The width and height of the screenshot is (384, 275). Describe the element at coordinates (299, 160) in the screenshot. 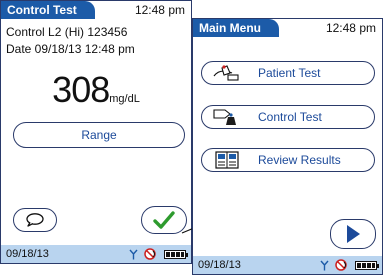

I see `review-results-label: Review Results` at that location.